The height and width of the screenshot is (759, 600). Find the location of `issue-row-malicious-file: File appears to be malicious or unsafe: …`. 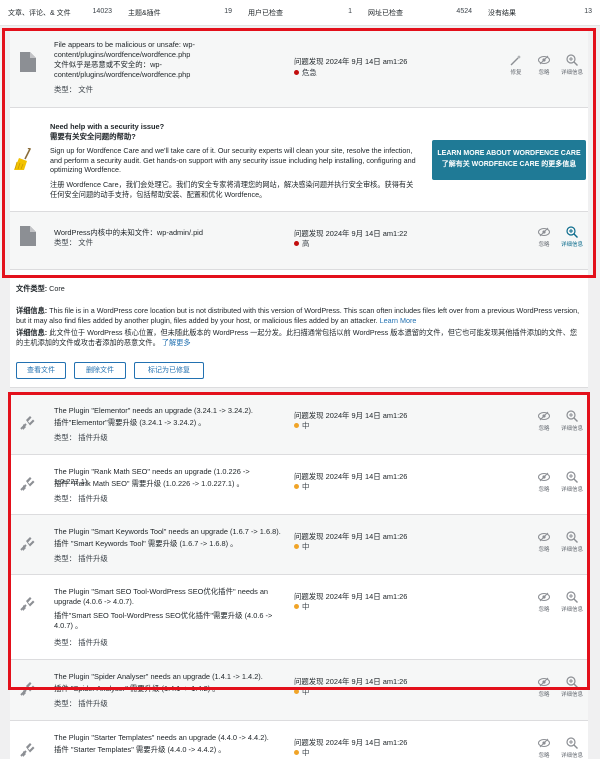

issue-row-malicious-file: File appears to be malicious or unsafe: … is located at coordinates (299, 69).